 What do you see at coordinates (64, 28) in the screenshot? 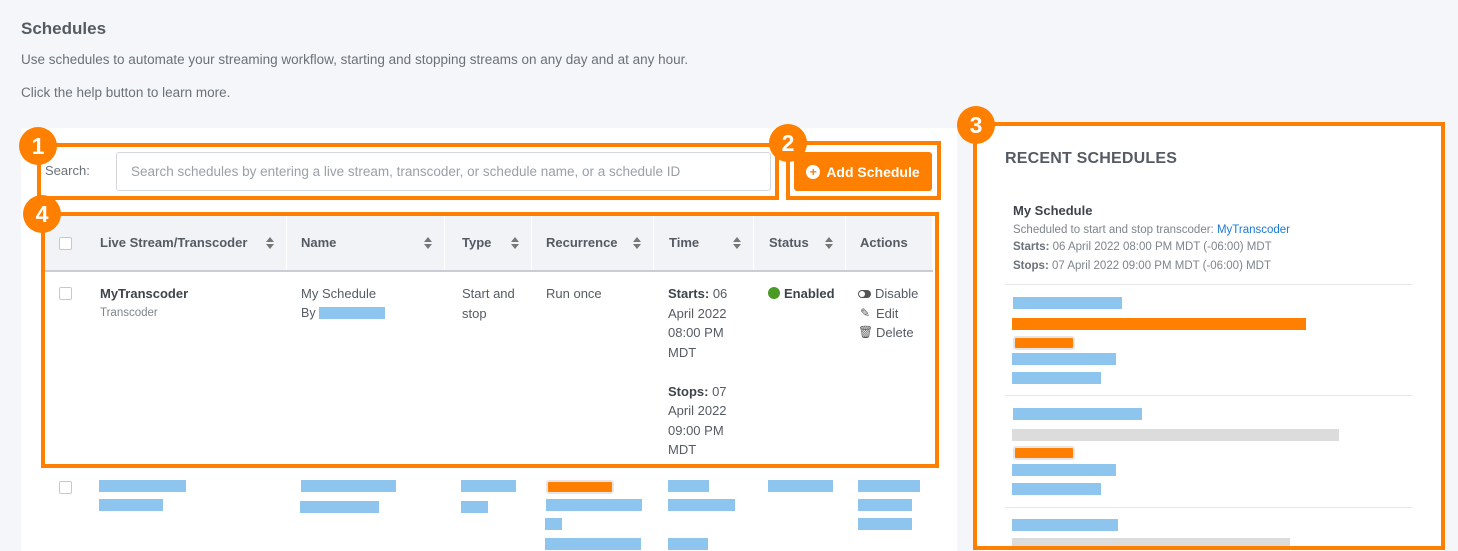
I see `page-title: Schedules` at bounding box center [64, 28].